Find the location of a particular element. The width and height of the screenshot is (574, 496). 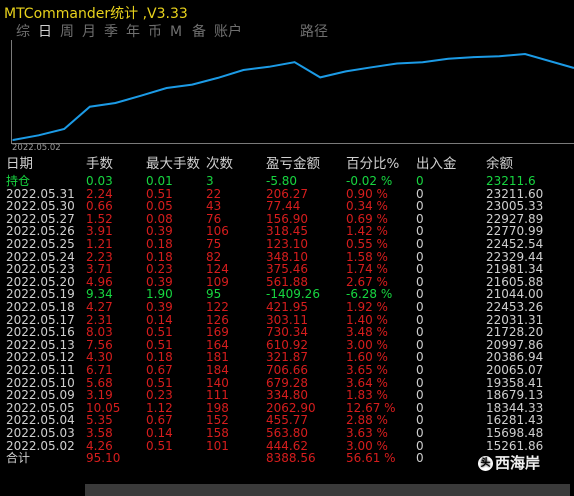

header-max-lots: 最大手数 is located at coordinates (173, 164).